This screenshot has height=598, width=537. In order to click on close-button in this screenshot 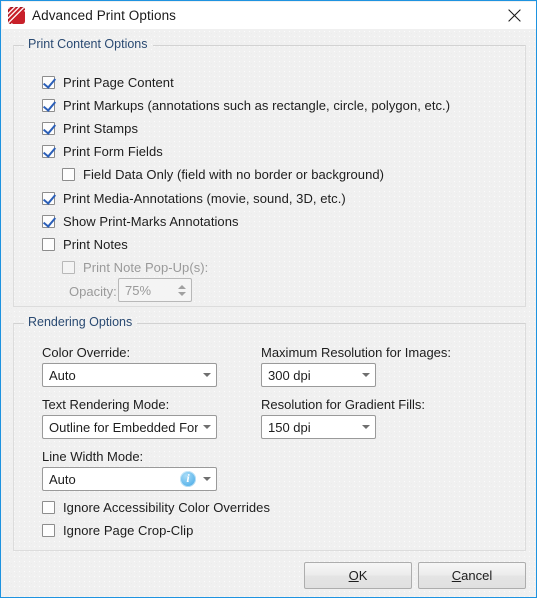, I will do `click(514, 15)`.